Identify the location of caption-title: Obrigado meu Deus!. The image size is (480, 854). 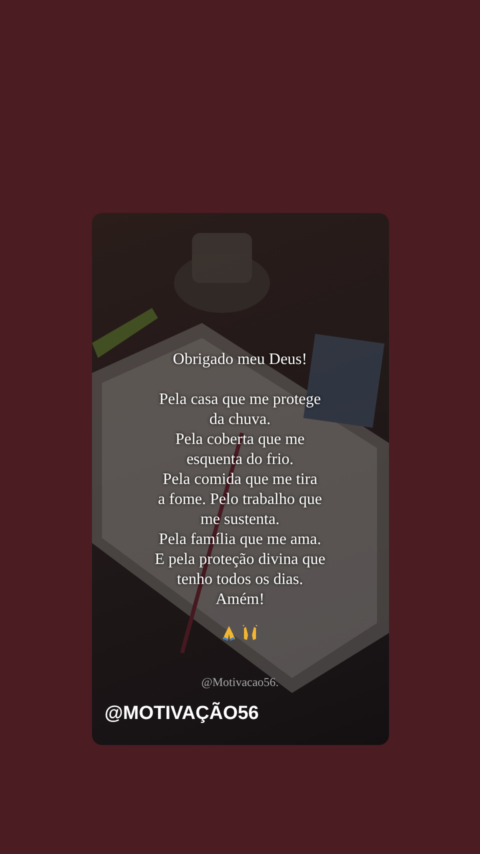
(240, 360).